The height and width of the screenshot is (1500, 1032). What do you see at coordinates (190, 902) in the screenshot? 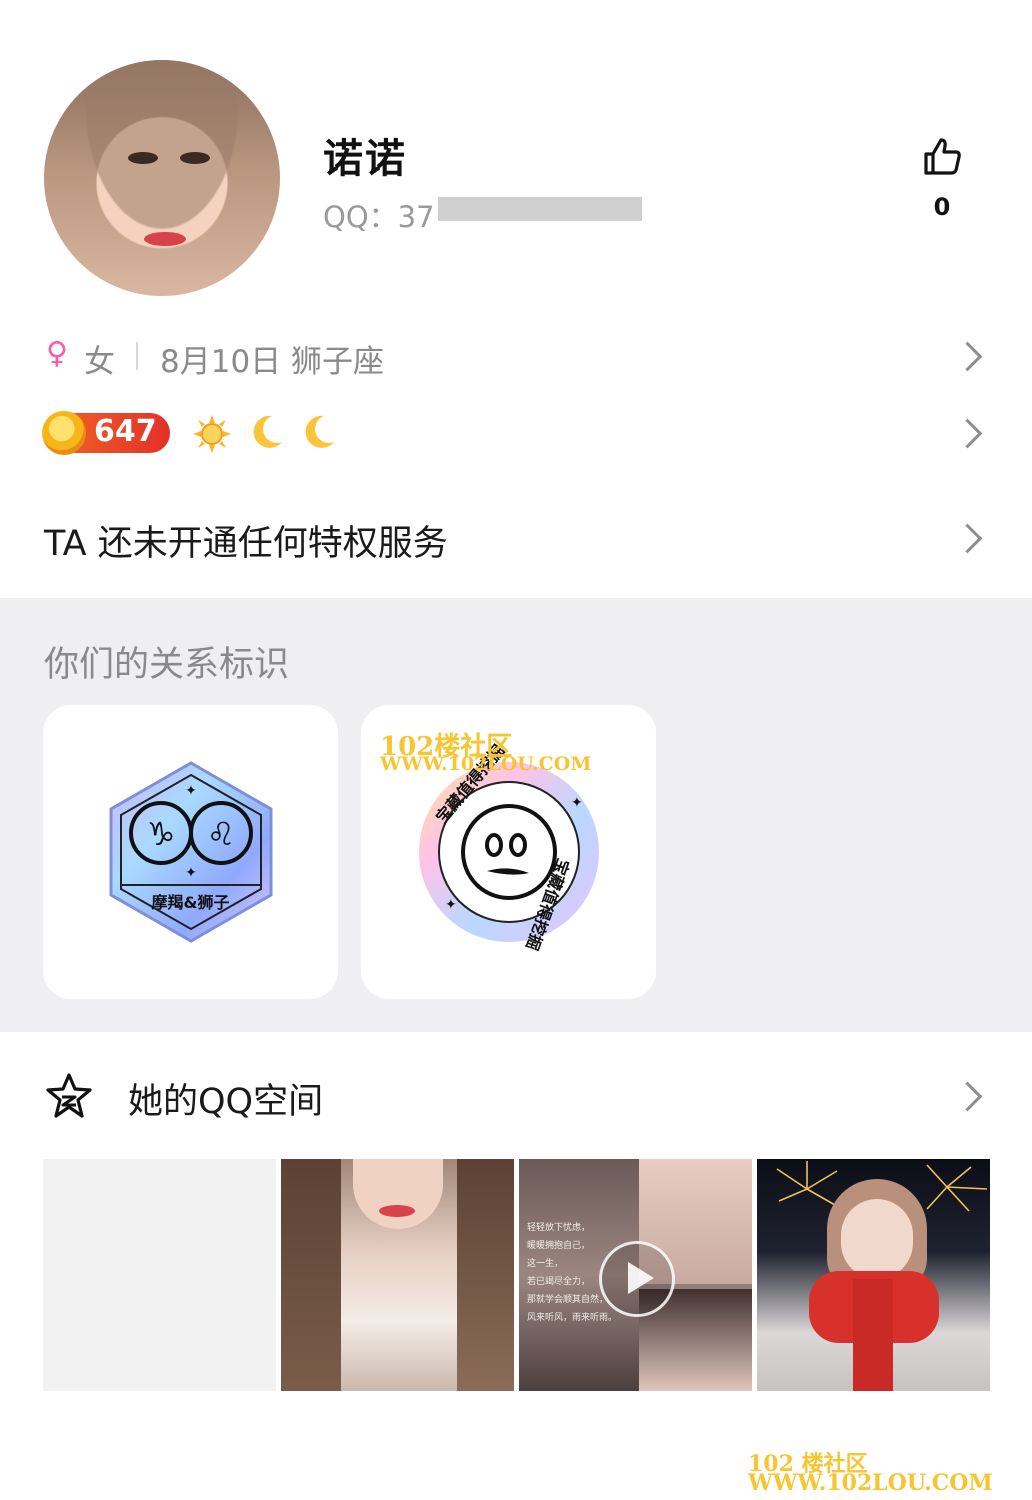
I see `zodiac-badge-label: 摩羯&狮子` at bounding box center [190, 902].